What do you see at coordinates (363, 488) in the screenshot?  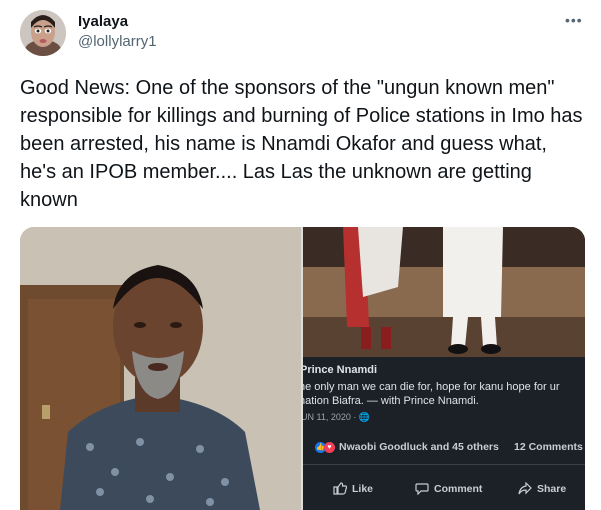 I see `fb-like-label: Like` at bounding box center [363, 488].